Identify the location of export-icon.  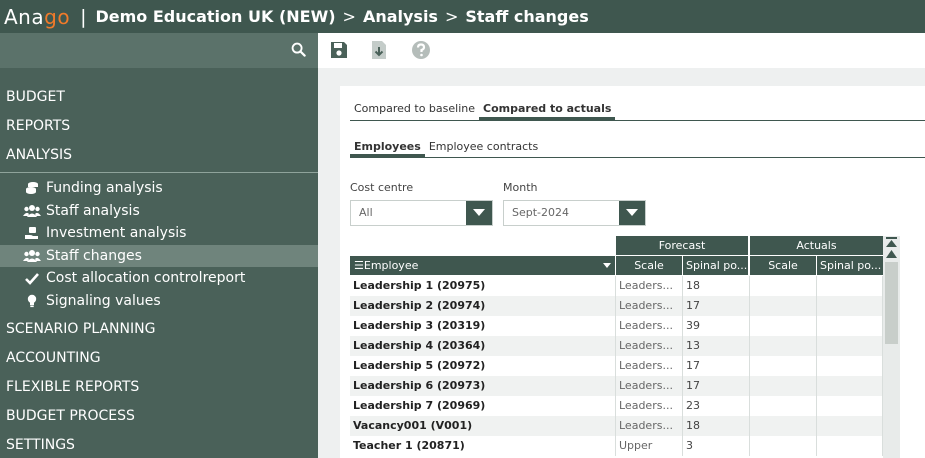
(379, 50).